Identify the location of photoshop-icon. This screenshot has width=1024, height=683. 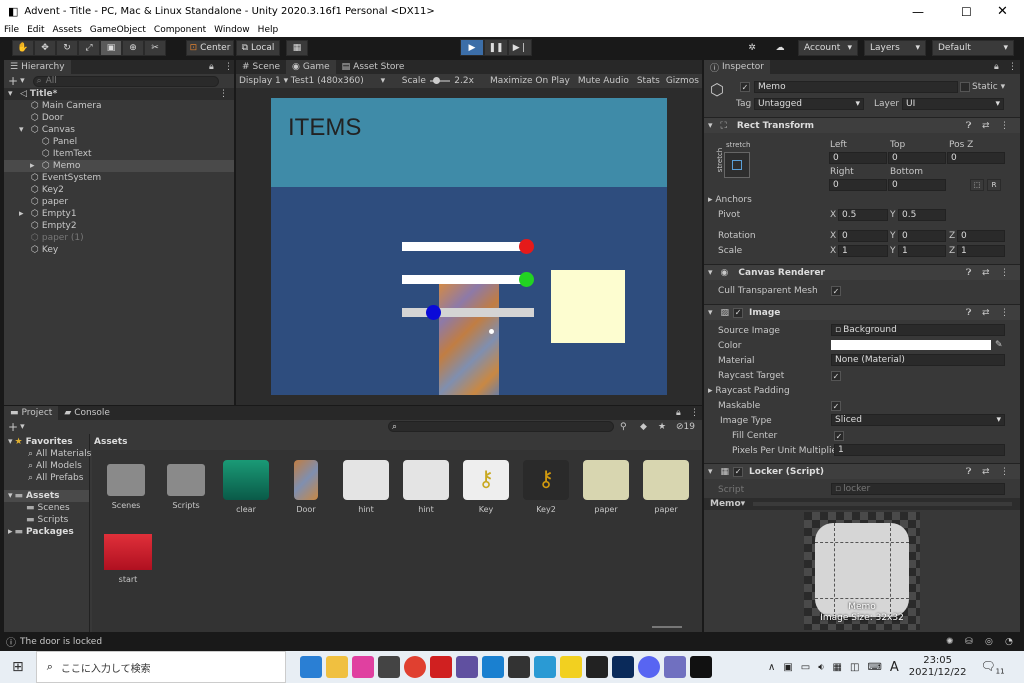
(622, 667).